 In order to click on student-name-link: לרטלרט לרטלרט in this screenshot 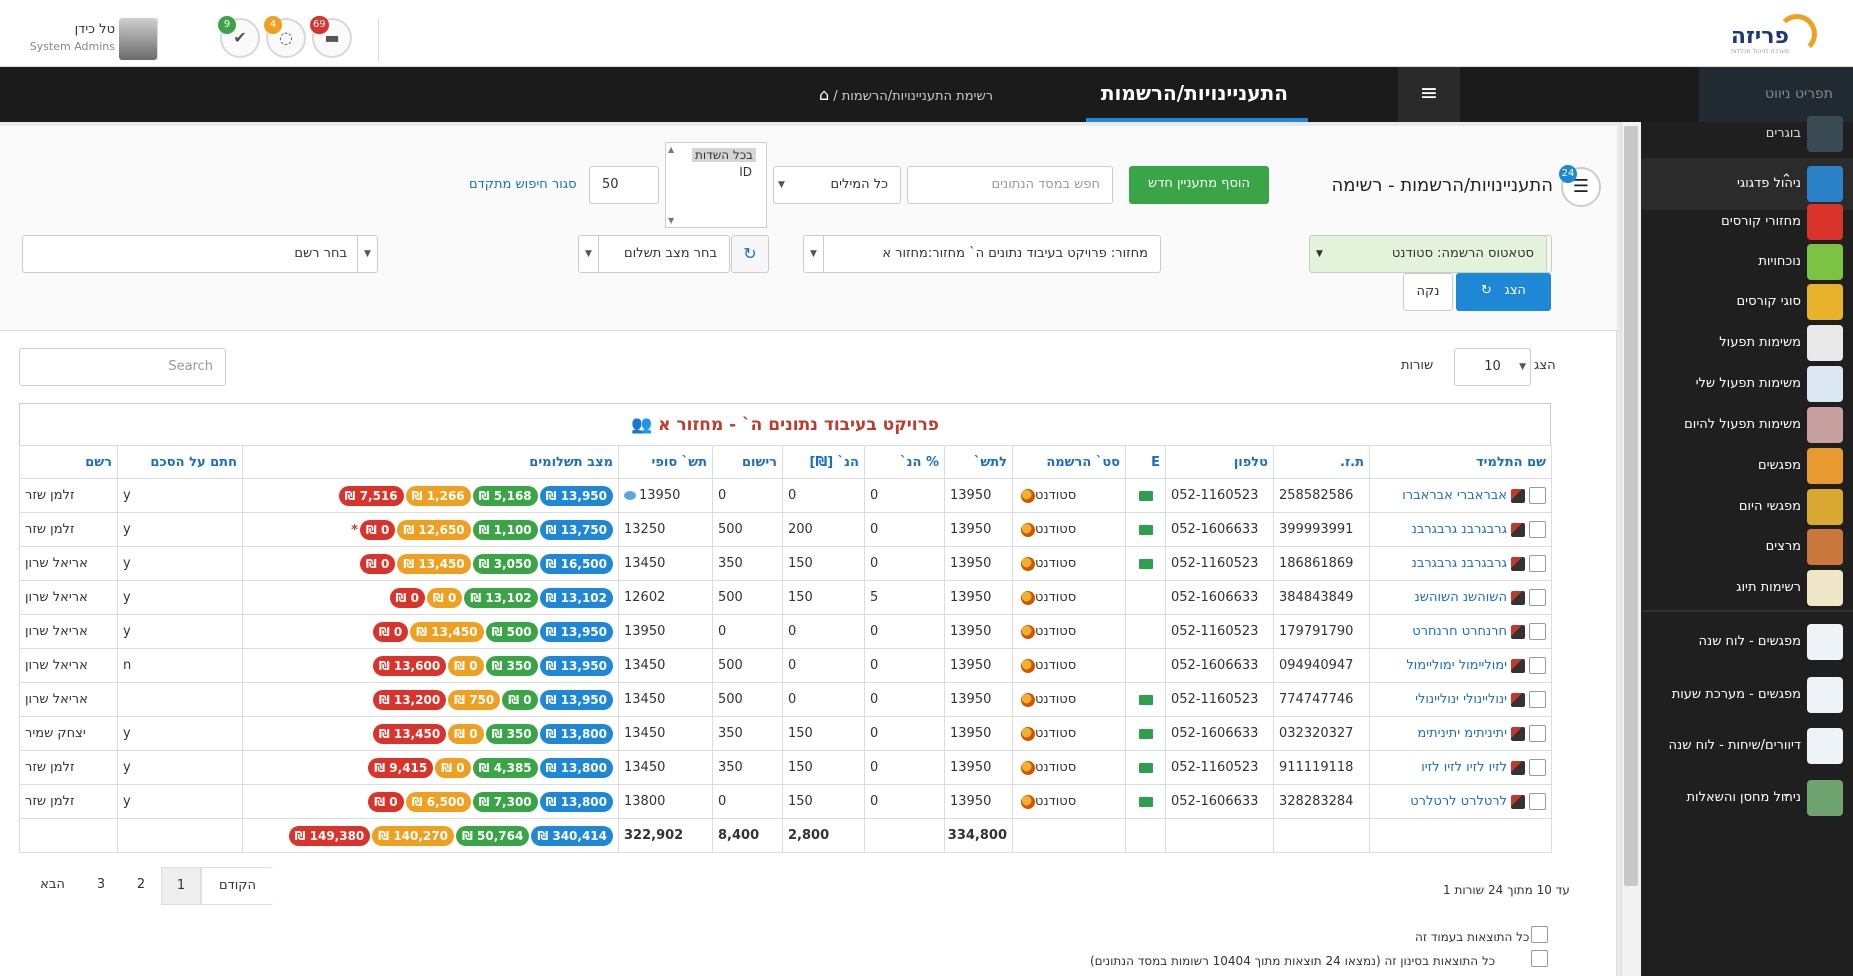, I will do `click(1458, 801)`.